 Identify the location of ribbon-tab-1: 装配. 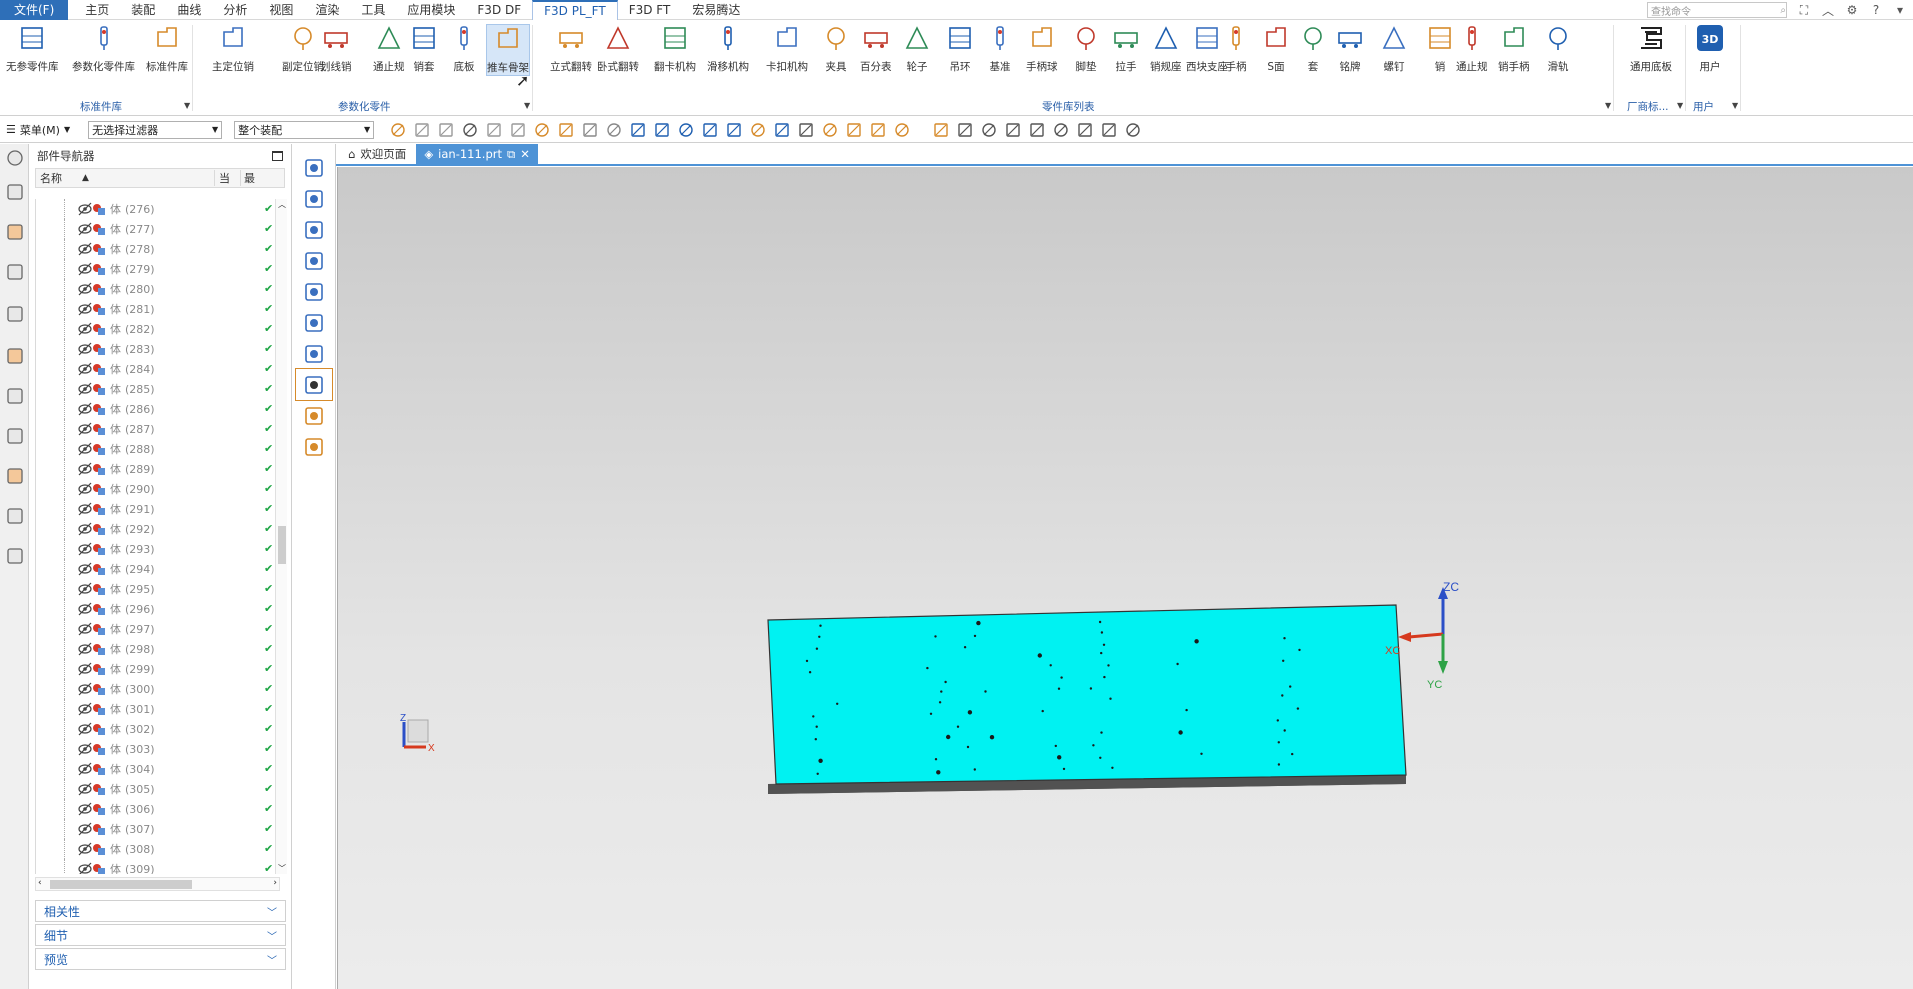
(143, 10).